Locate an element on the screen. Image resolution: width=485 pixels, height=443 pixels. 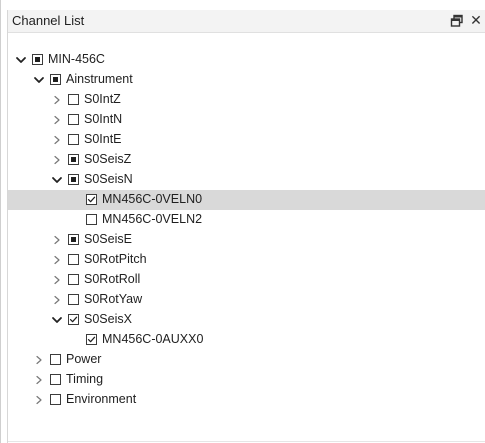
tree-item: S0SeisE is located at coordinates (246, 240).